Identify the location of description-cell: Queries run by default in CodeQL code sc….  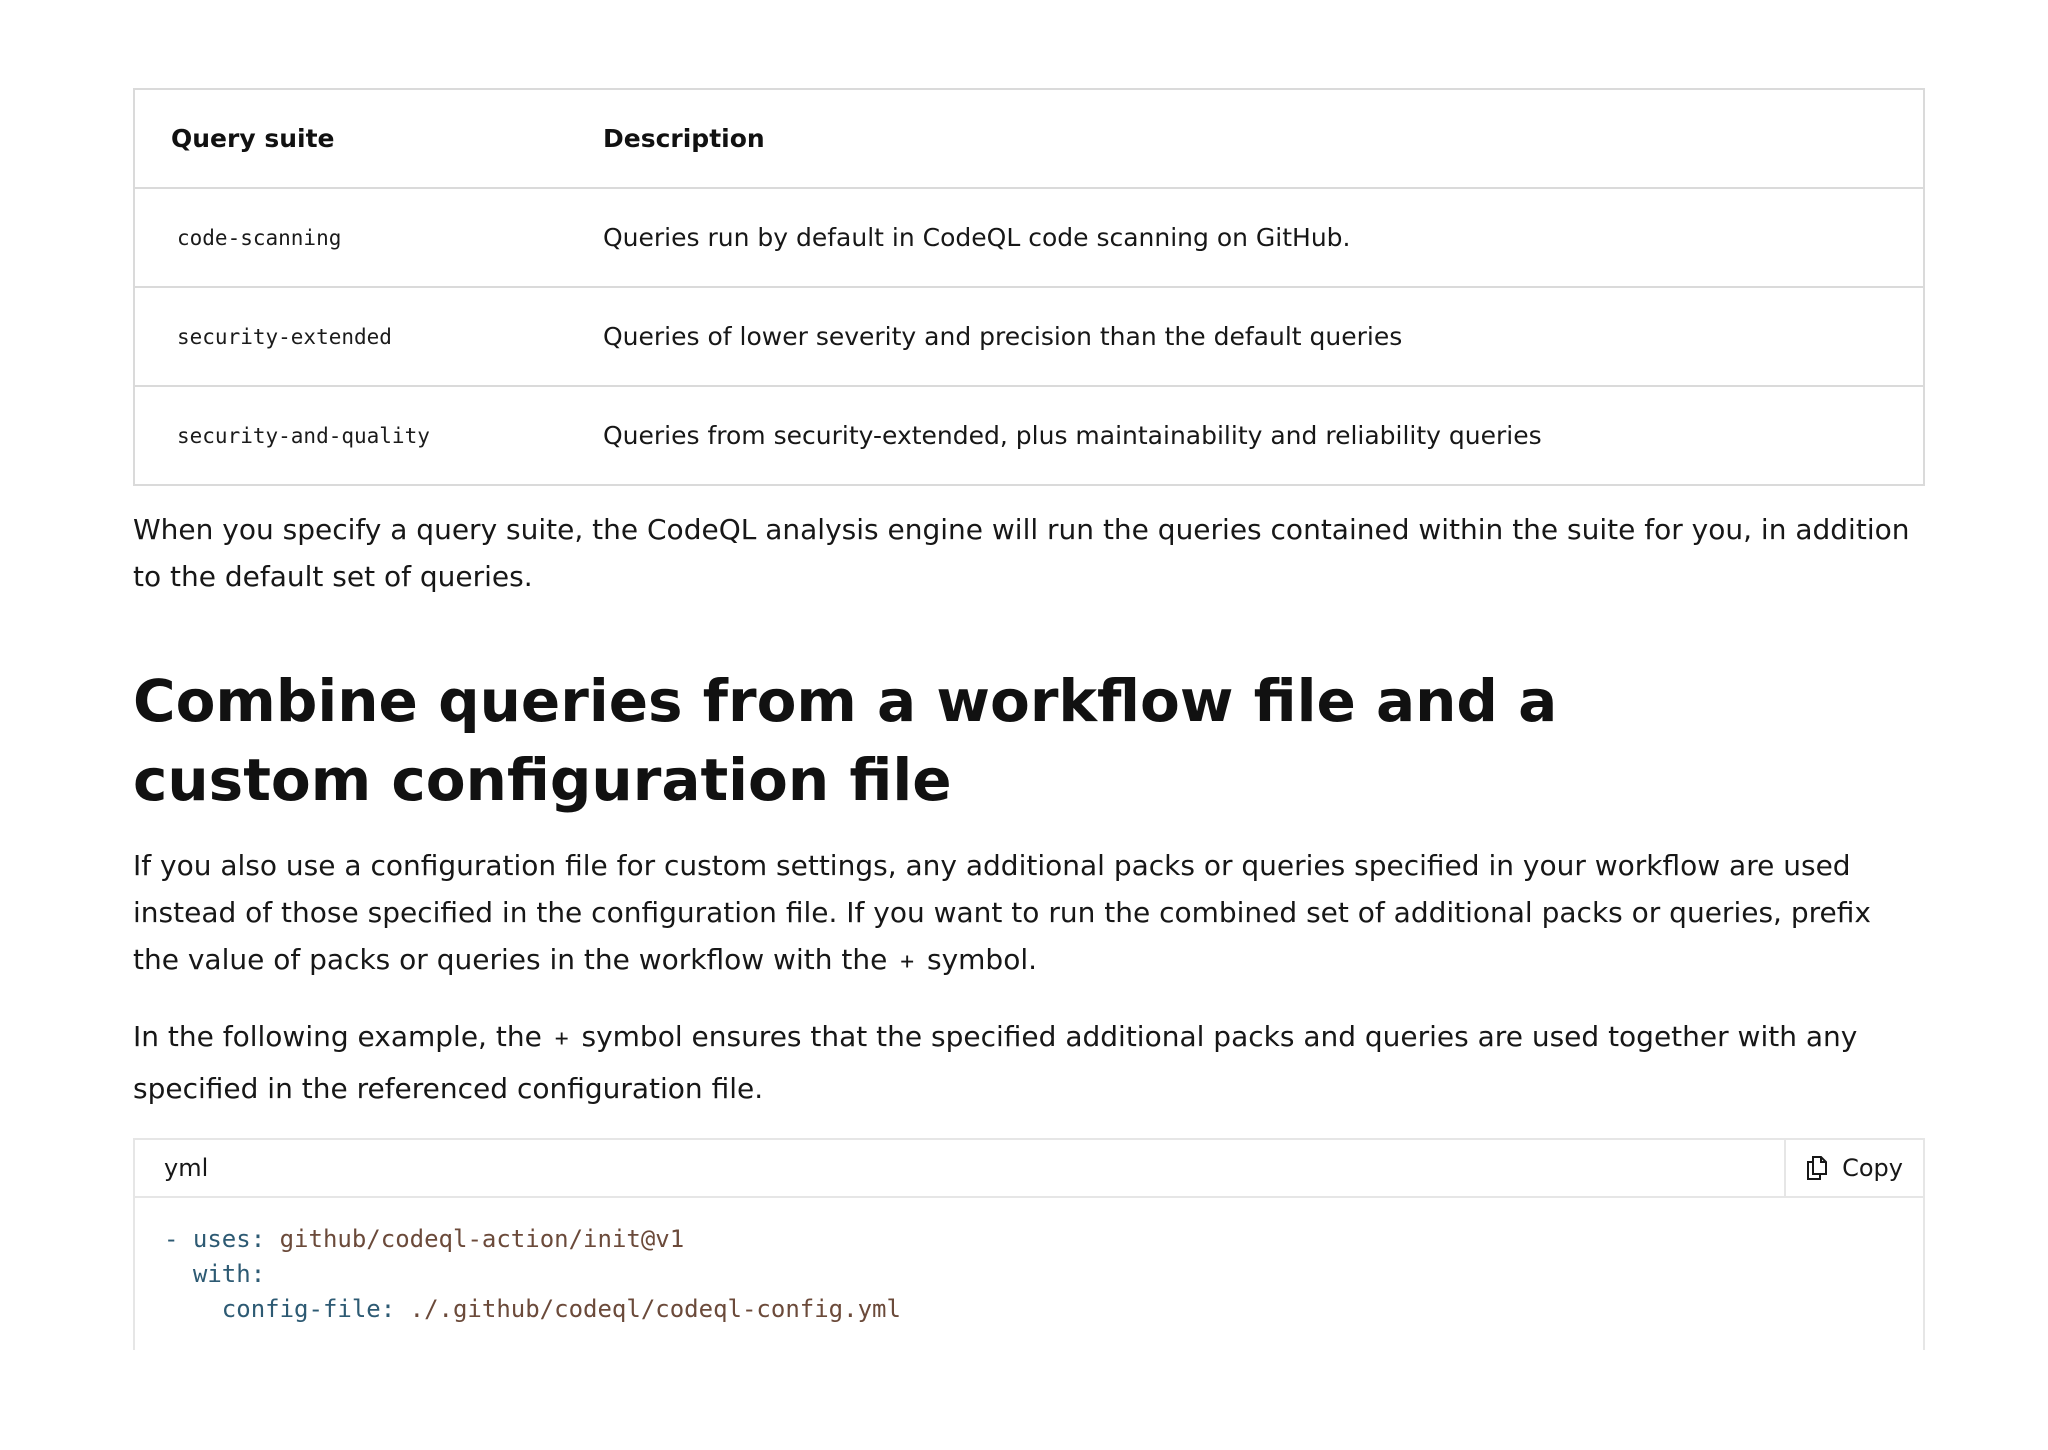
(1263, 237).